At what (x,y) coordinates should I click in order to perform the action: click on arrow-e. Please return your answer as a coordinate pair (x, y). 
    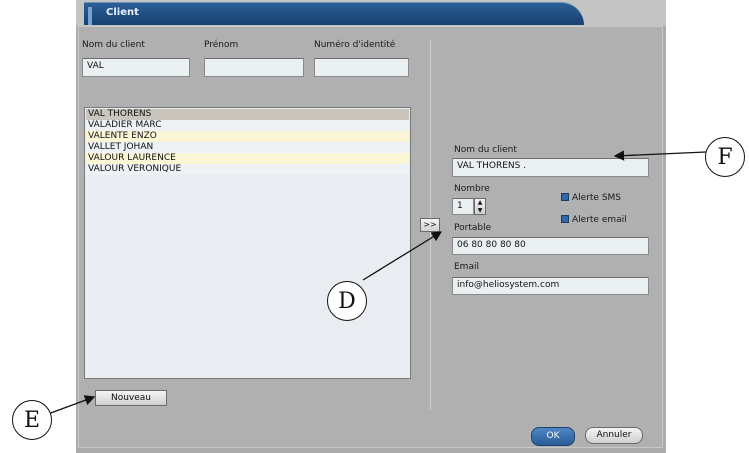
    Looking at the image, I should click on (71, 405).